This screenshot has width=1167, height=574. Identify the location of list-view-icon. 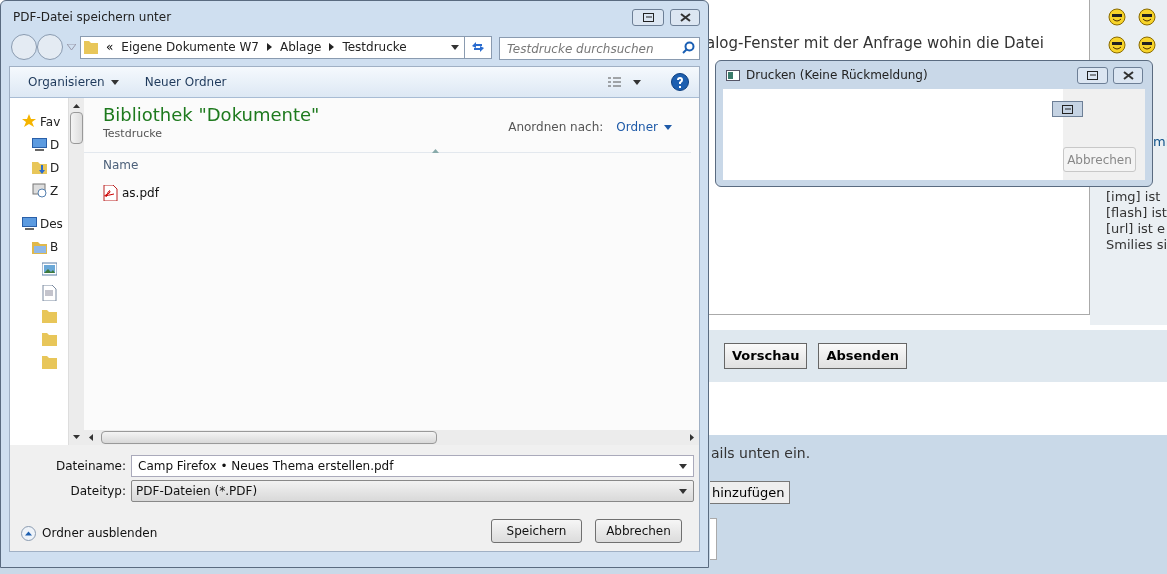
(614, 82).